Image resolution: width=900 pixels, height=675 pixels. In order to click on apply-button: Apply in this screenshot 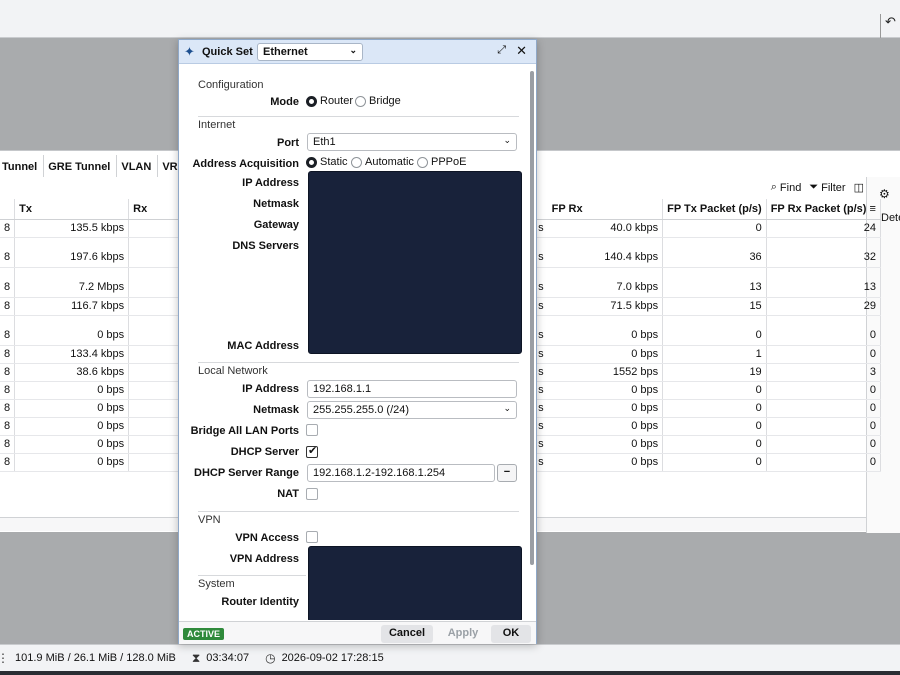, I will do `click(463, 634)`.